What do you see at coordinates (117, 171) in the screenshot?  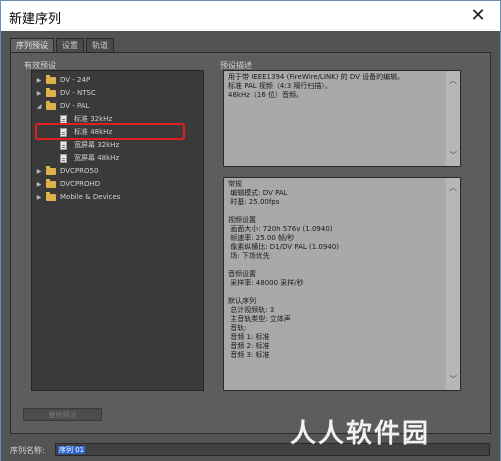 I see `tree-folder-dvcpro50: ▶ DVCPRO50` at bounding box center [117, 171].